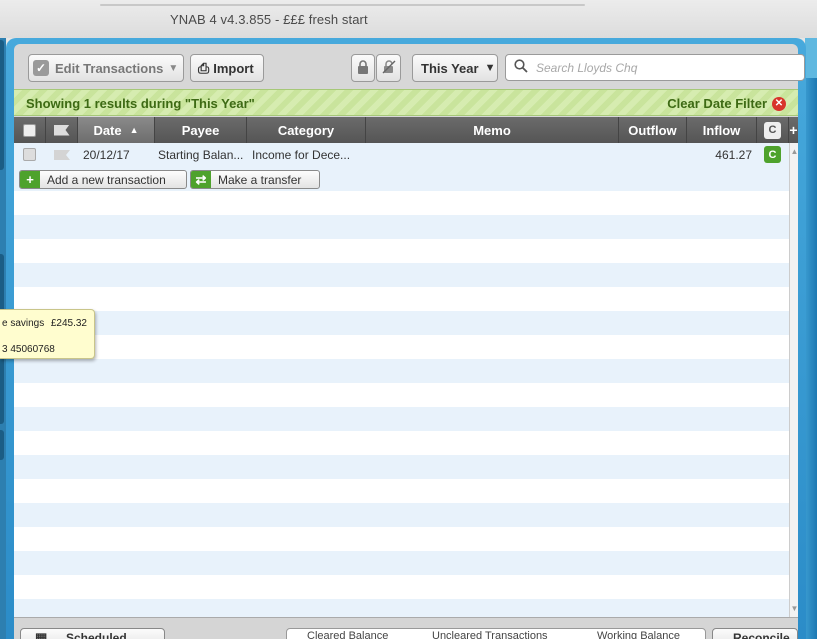  I want to click on scheduled-label: Scheduled, so click(96, 635).